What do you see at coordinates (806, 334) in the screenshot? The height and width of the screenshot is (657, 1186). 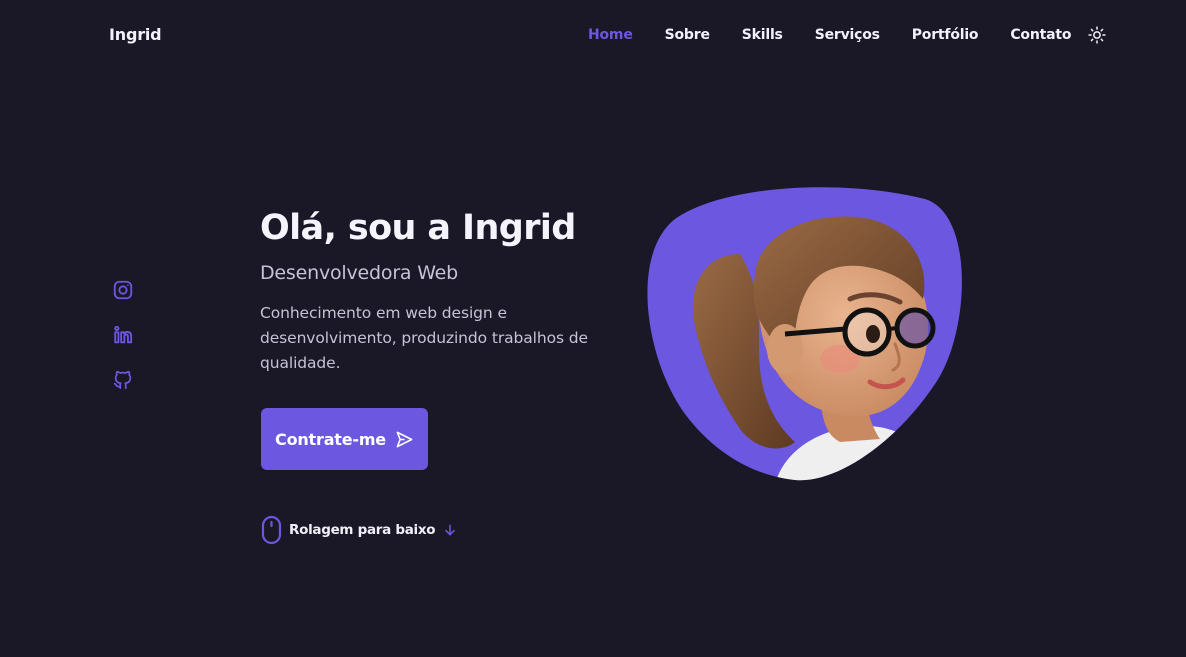 I see `avatar-image` at bounding box center [806, 334].